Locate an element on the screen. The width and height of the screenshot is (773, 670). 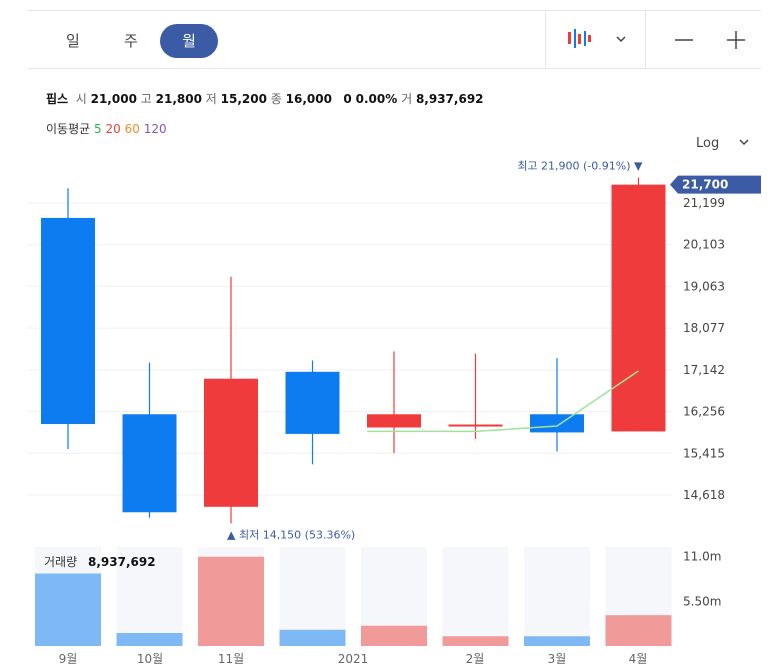
current-price-label: 21,700 is located at coordinates (705, 185).